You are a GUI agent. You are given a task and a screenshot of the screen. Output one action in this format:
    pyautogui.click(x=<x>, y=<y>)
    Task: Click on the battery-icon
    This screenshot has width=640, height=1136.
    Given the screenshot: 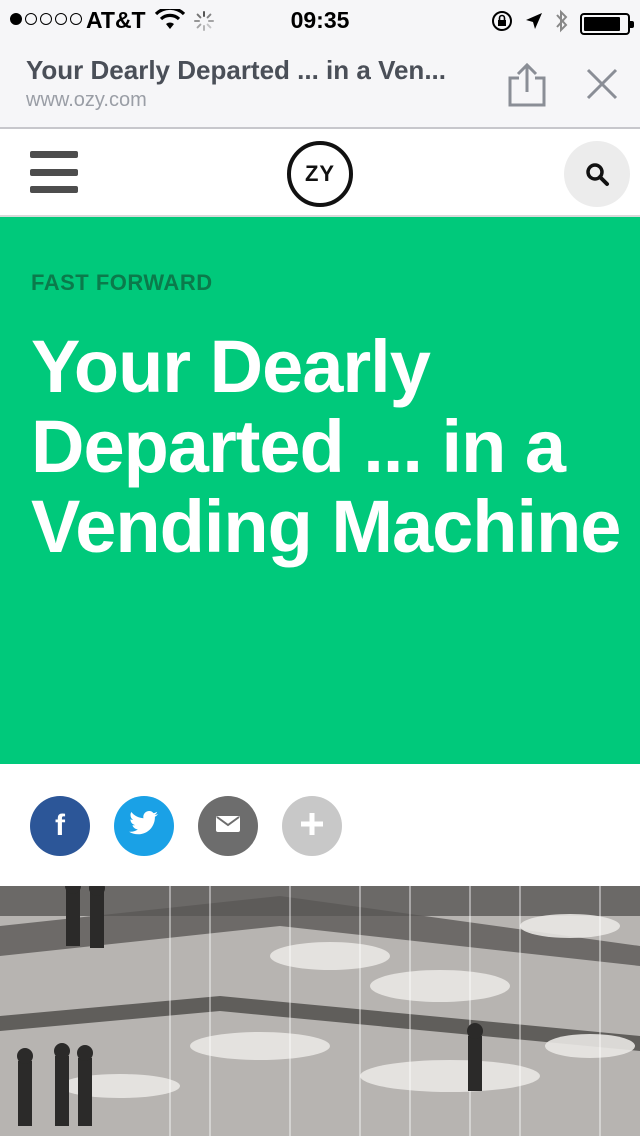 What is the action you would take?
    pyautogui.click(x=607, y=24)
    